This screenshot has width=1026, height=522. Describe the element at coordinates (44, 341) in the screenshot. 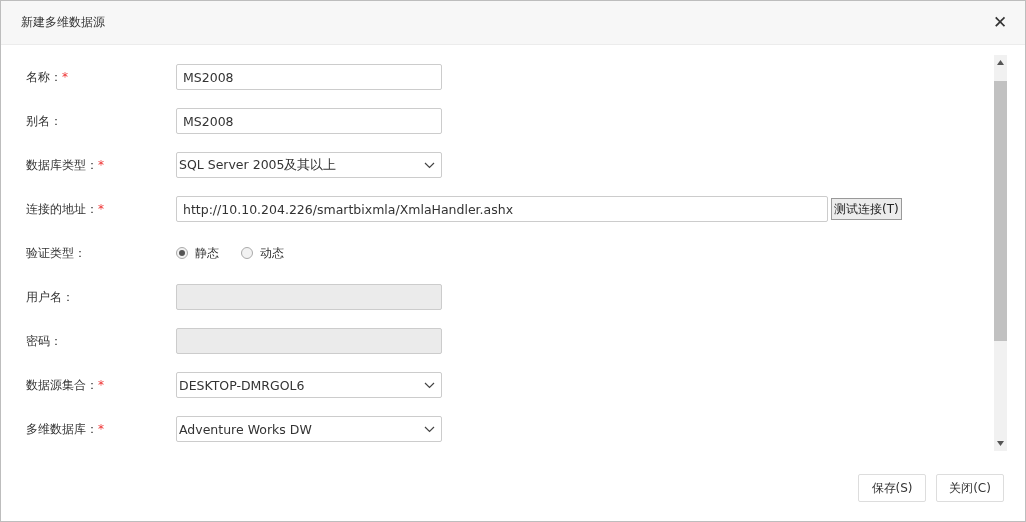

I see `field-label: 密码：` at that location.